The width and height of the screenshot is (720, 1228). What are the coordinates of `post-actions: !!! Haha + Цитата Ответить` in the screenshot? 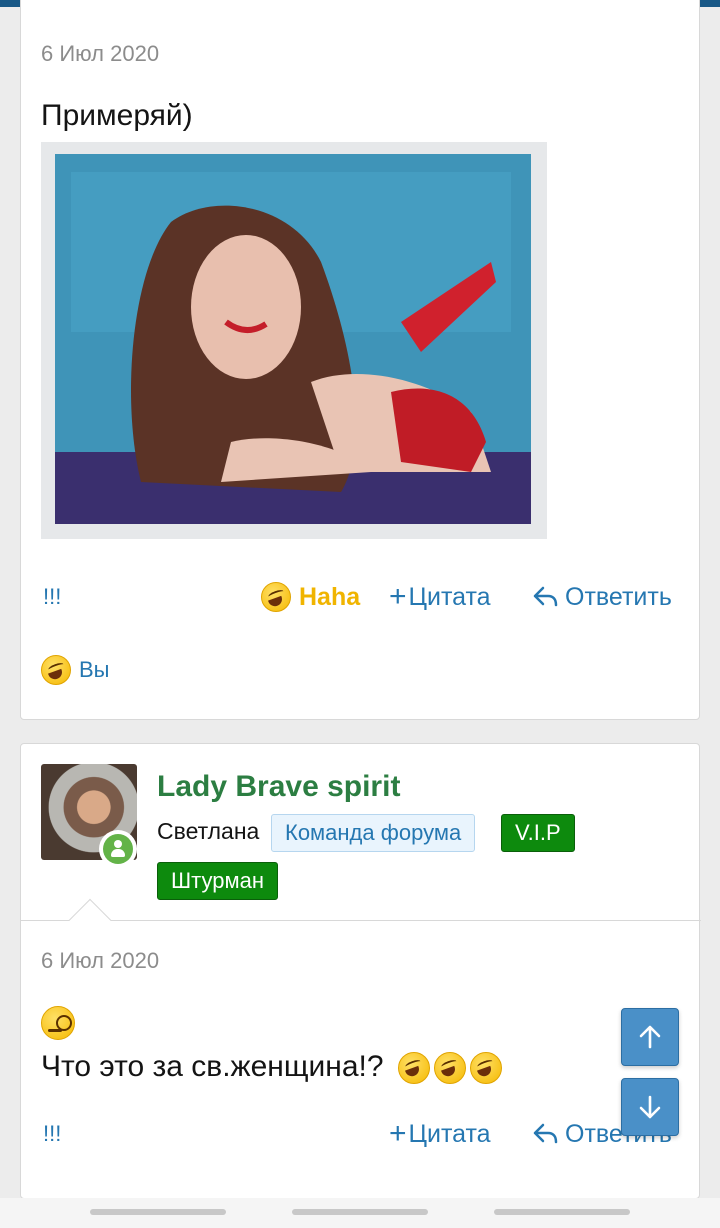 It's located at (361, 597).